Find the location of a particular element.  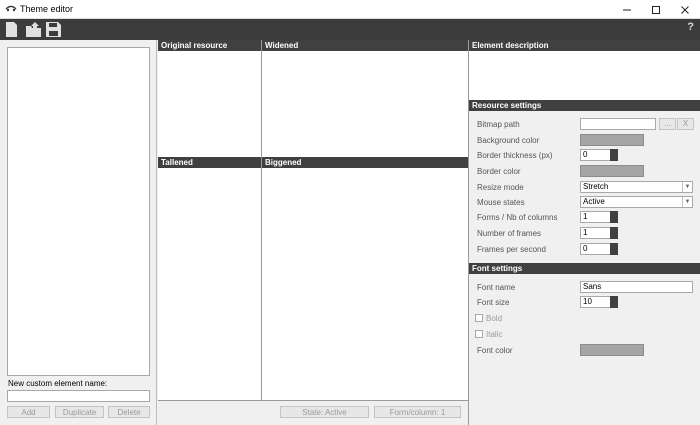

font-name-label: Font name is located at coordinates (496, 287).